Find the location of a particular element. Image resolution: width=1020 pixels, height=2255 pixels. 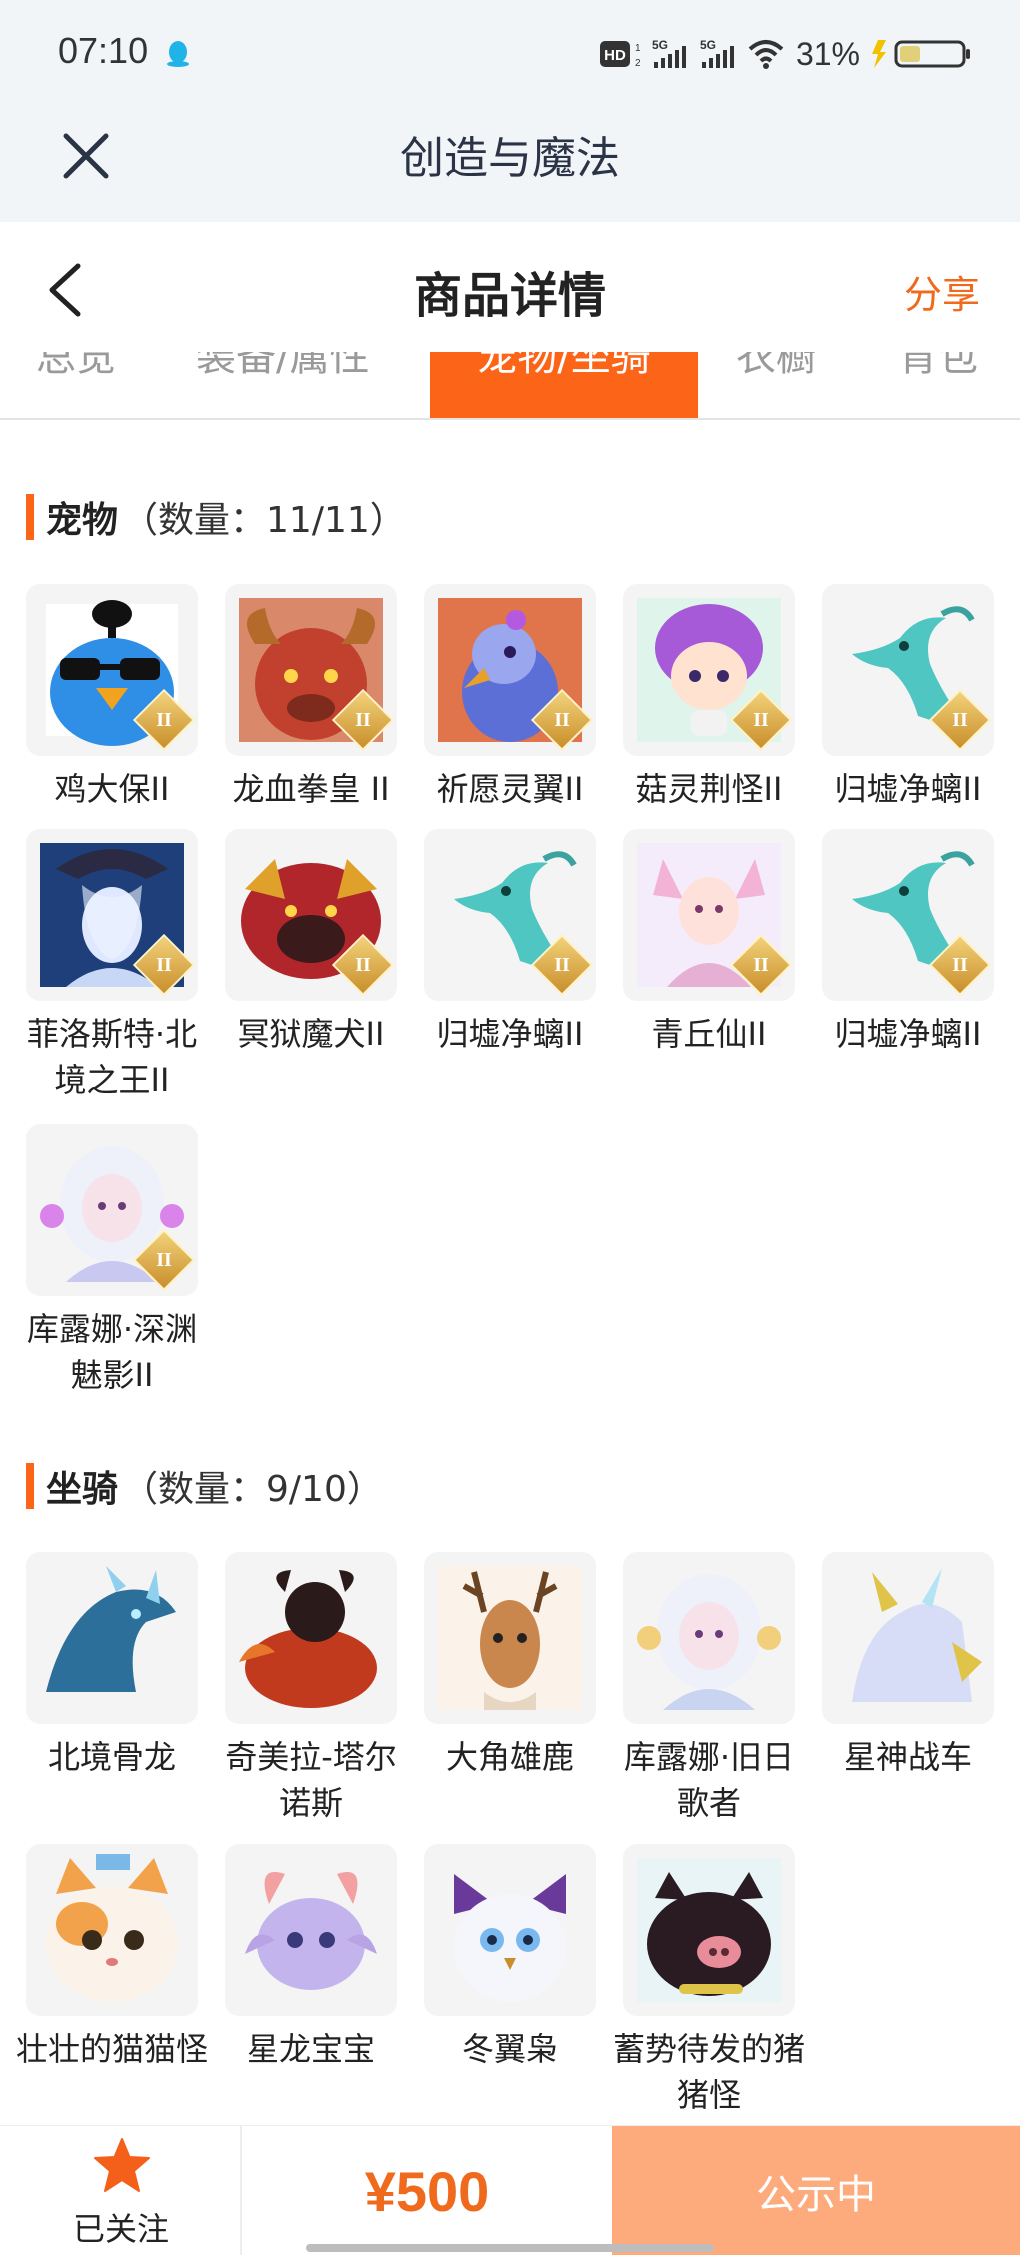

ice-bone-dragon-icon is located at coordinates (112, 1638).